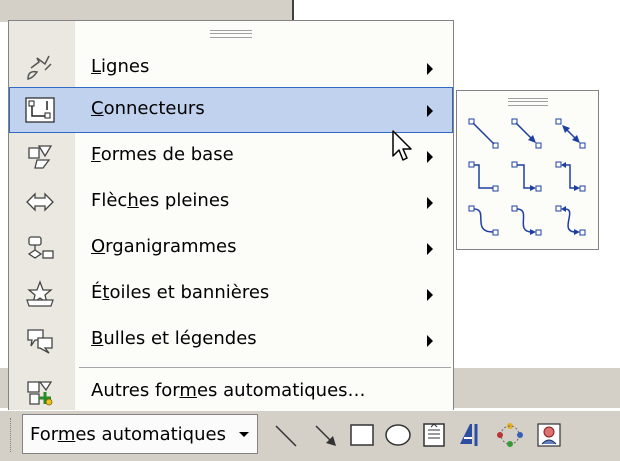 Image resolution: width=620 pixels, height=461 pixels. Describe the element at coordinates (146, 11) in the screenshot. I see `background-window` at that location.